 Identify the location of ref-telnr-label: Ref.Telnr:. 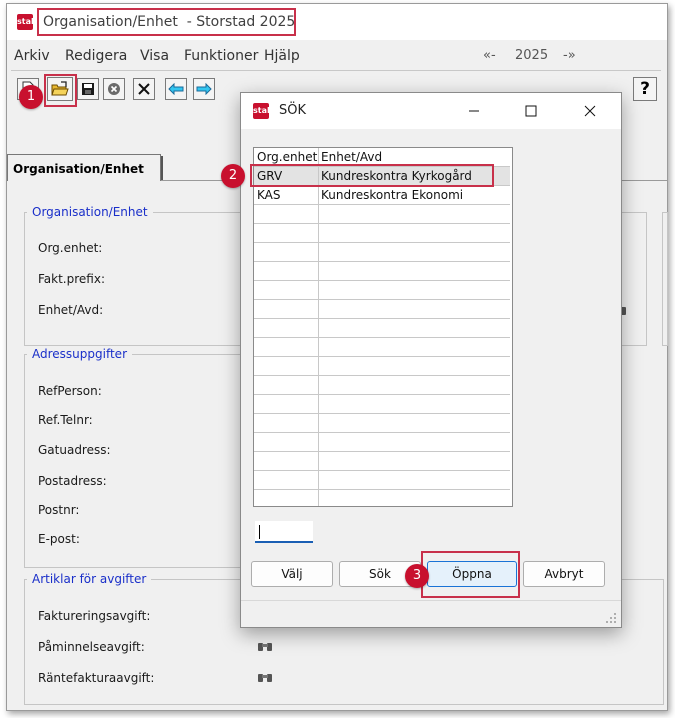
(65, 420).